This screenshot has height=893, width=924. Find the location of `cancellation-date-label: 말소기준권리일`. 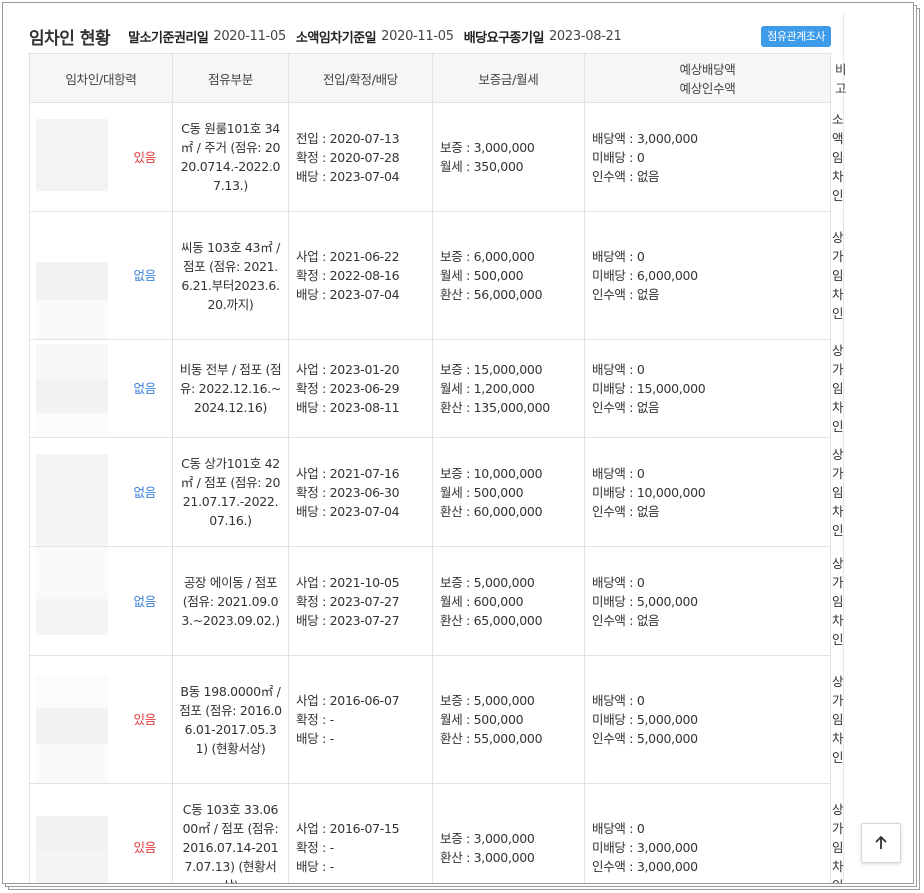

cancellation-date-label: 말소기준권리일 is located at coordinates (168, 38).